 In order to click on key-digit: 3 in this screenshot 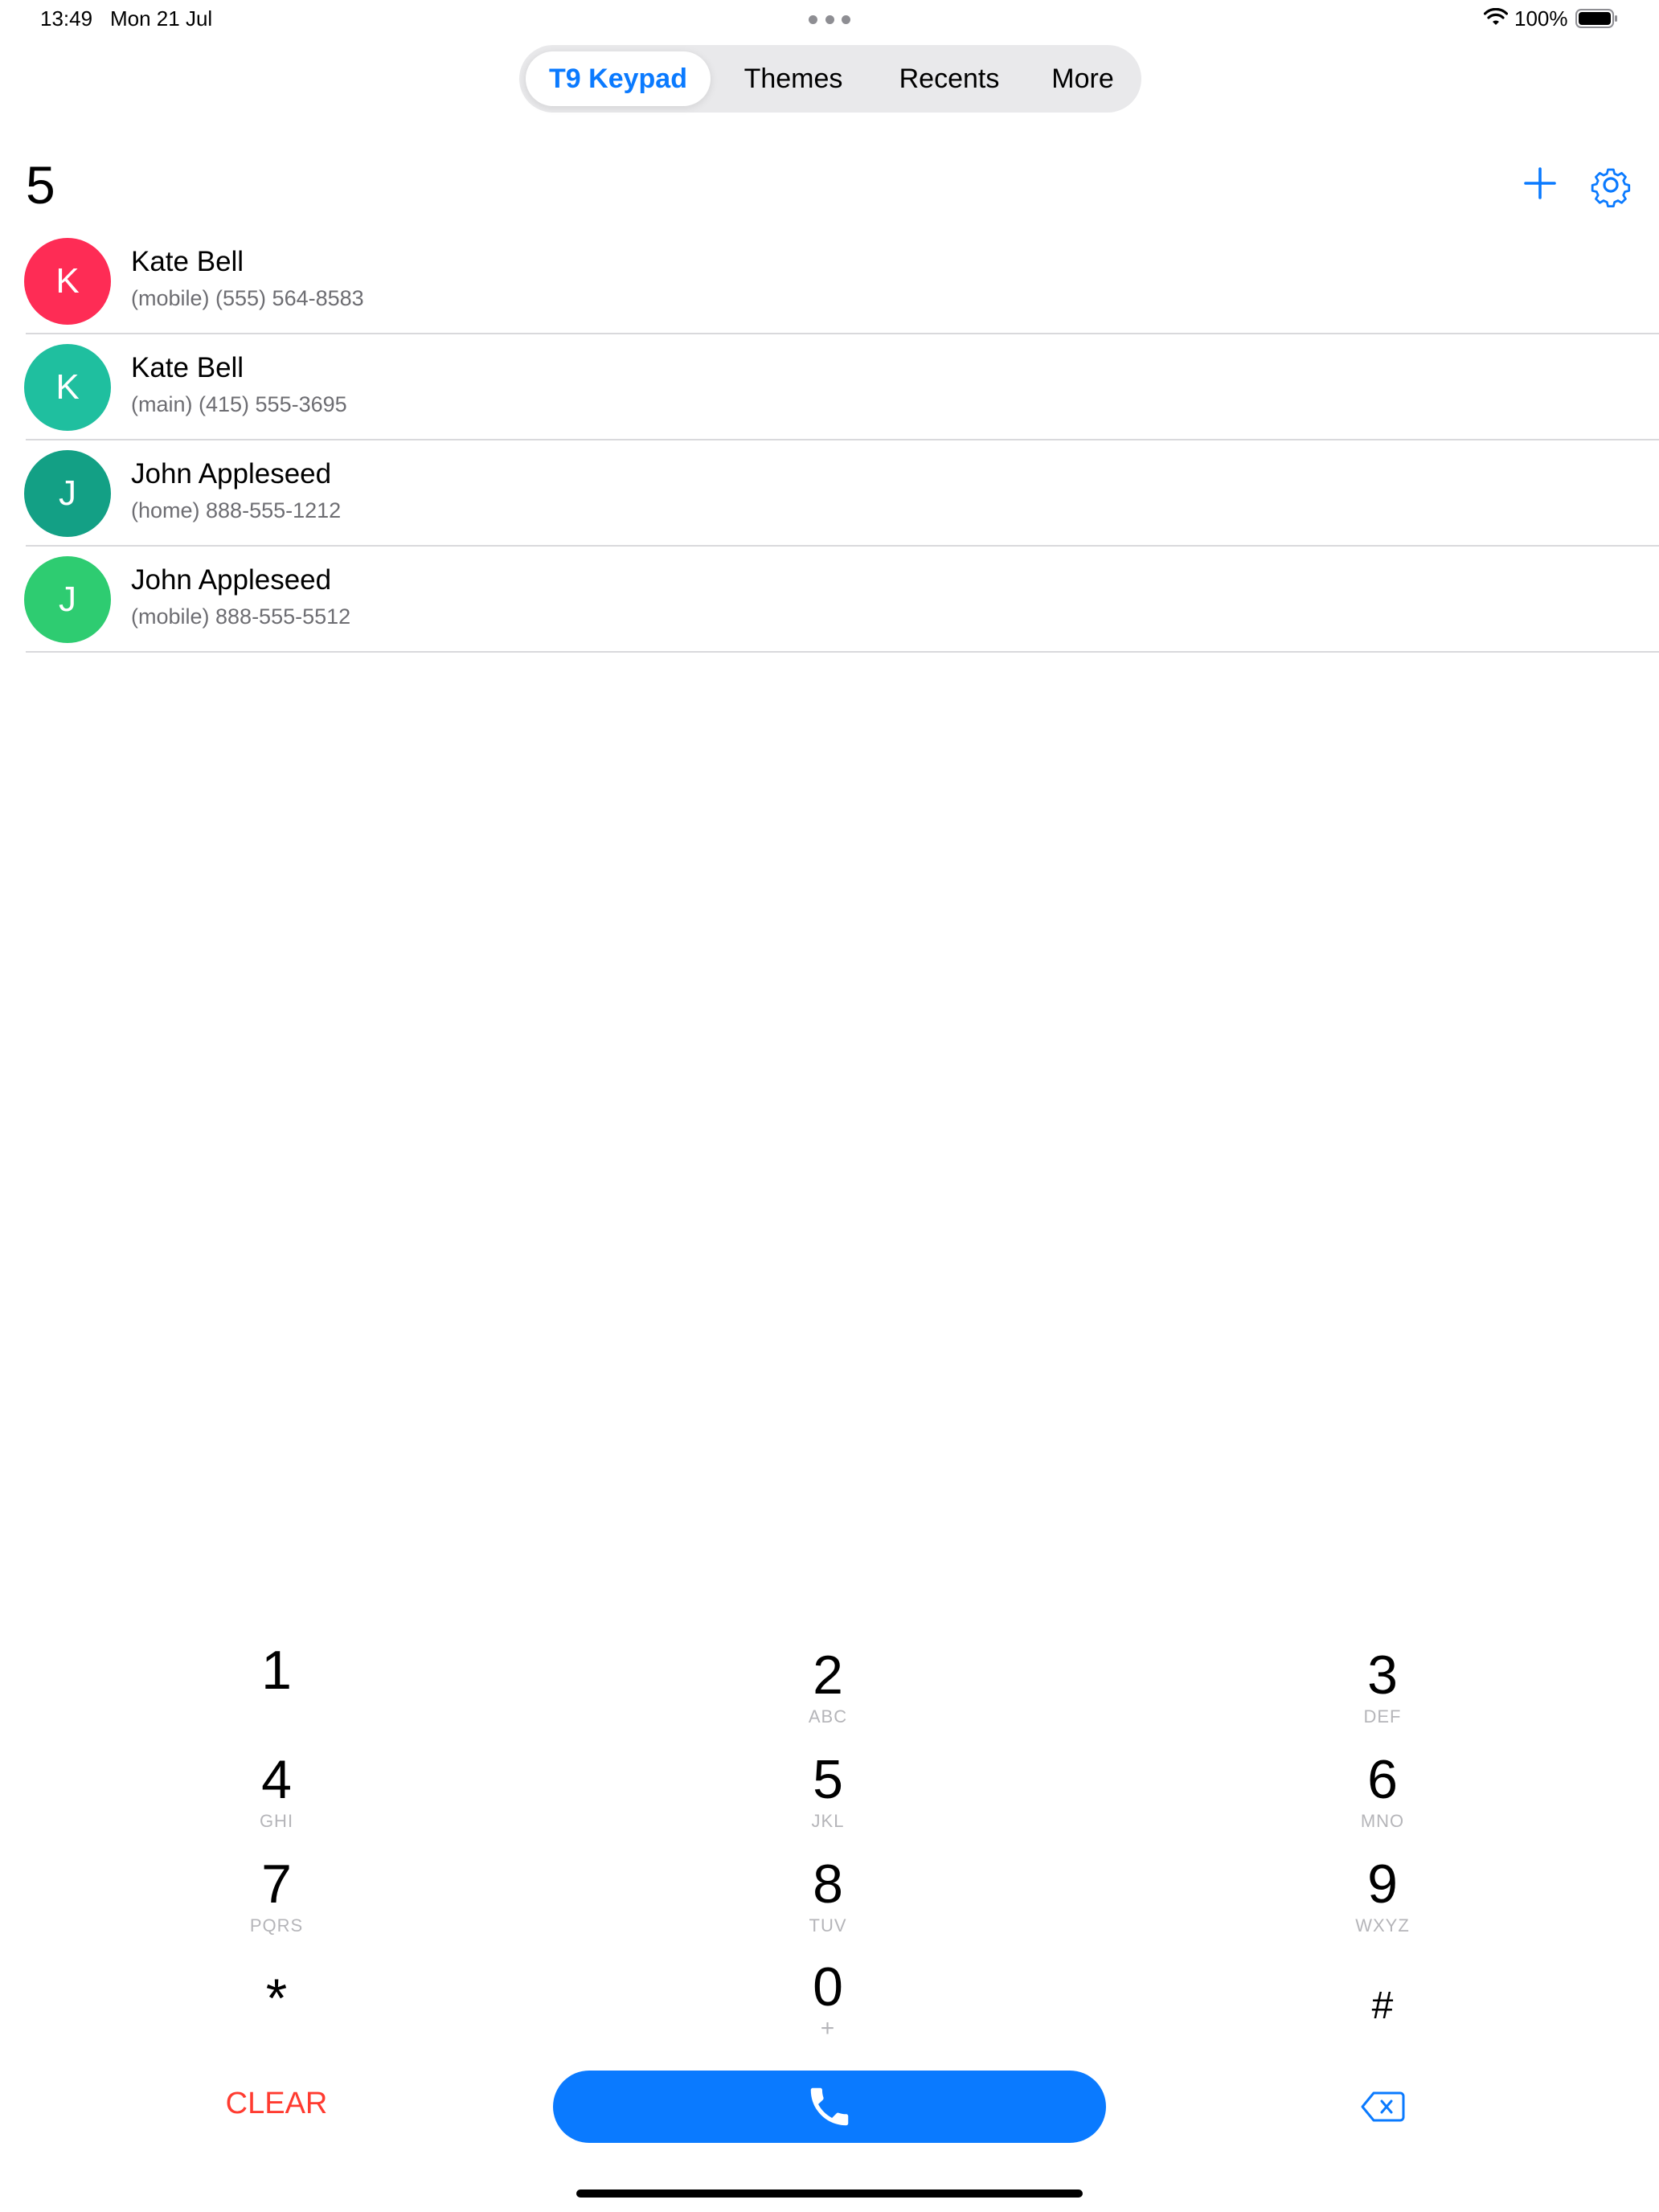, I will do `click(1382, 1675)`.